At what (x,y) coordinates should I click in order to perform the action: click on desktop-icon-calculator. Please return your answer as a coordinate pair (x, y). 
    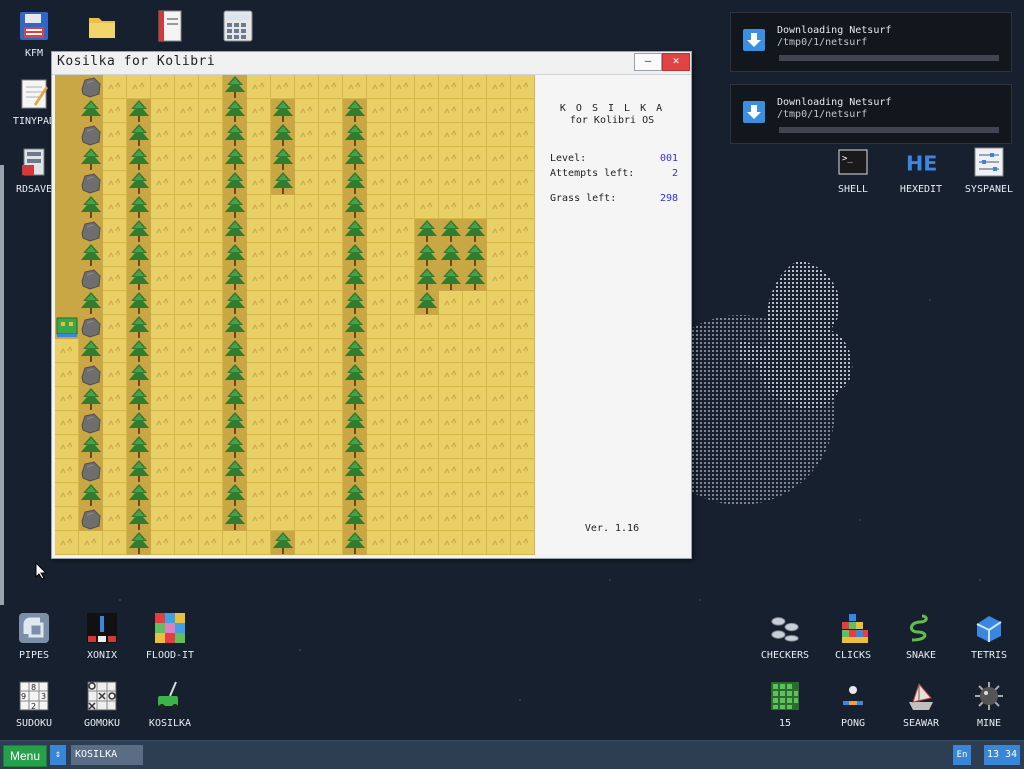
    Looking at the image, I should click on (238, 26).